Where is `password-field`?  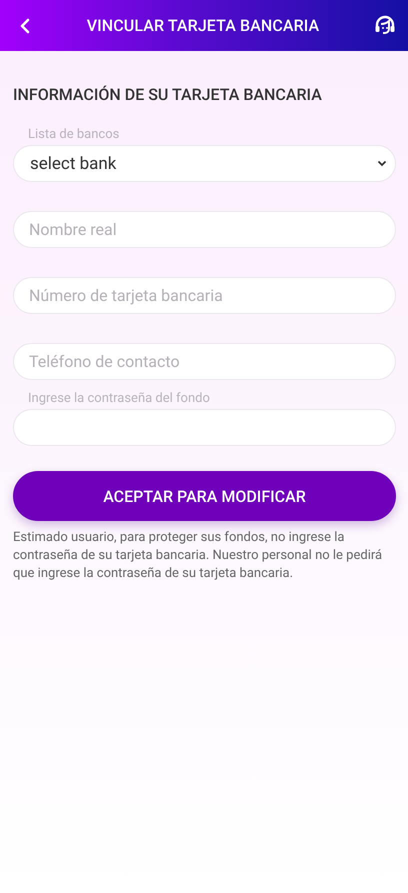
password-field is located at coordinates (204, 427).